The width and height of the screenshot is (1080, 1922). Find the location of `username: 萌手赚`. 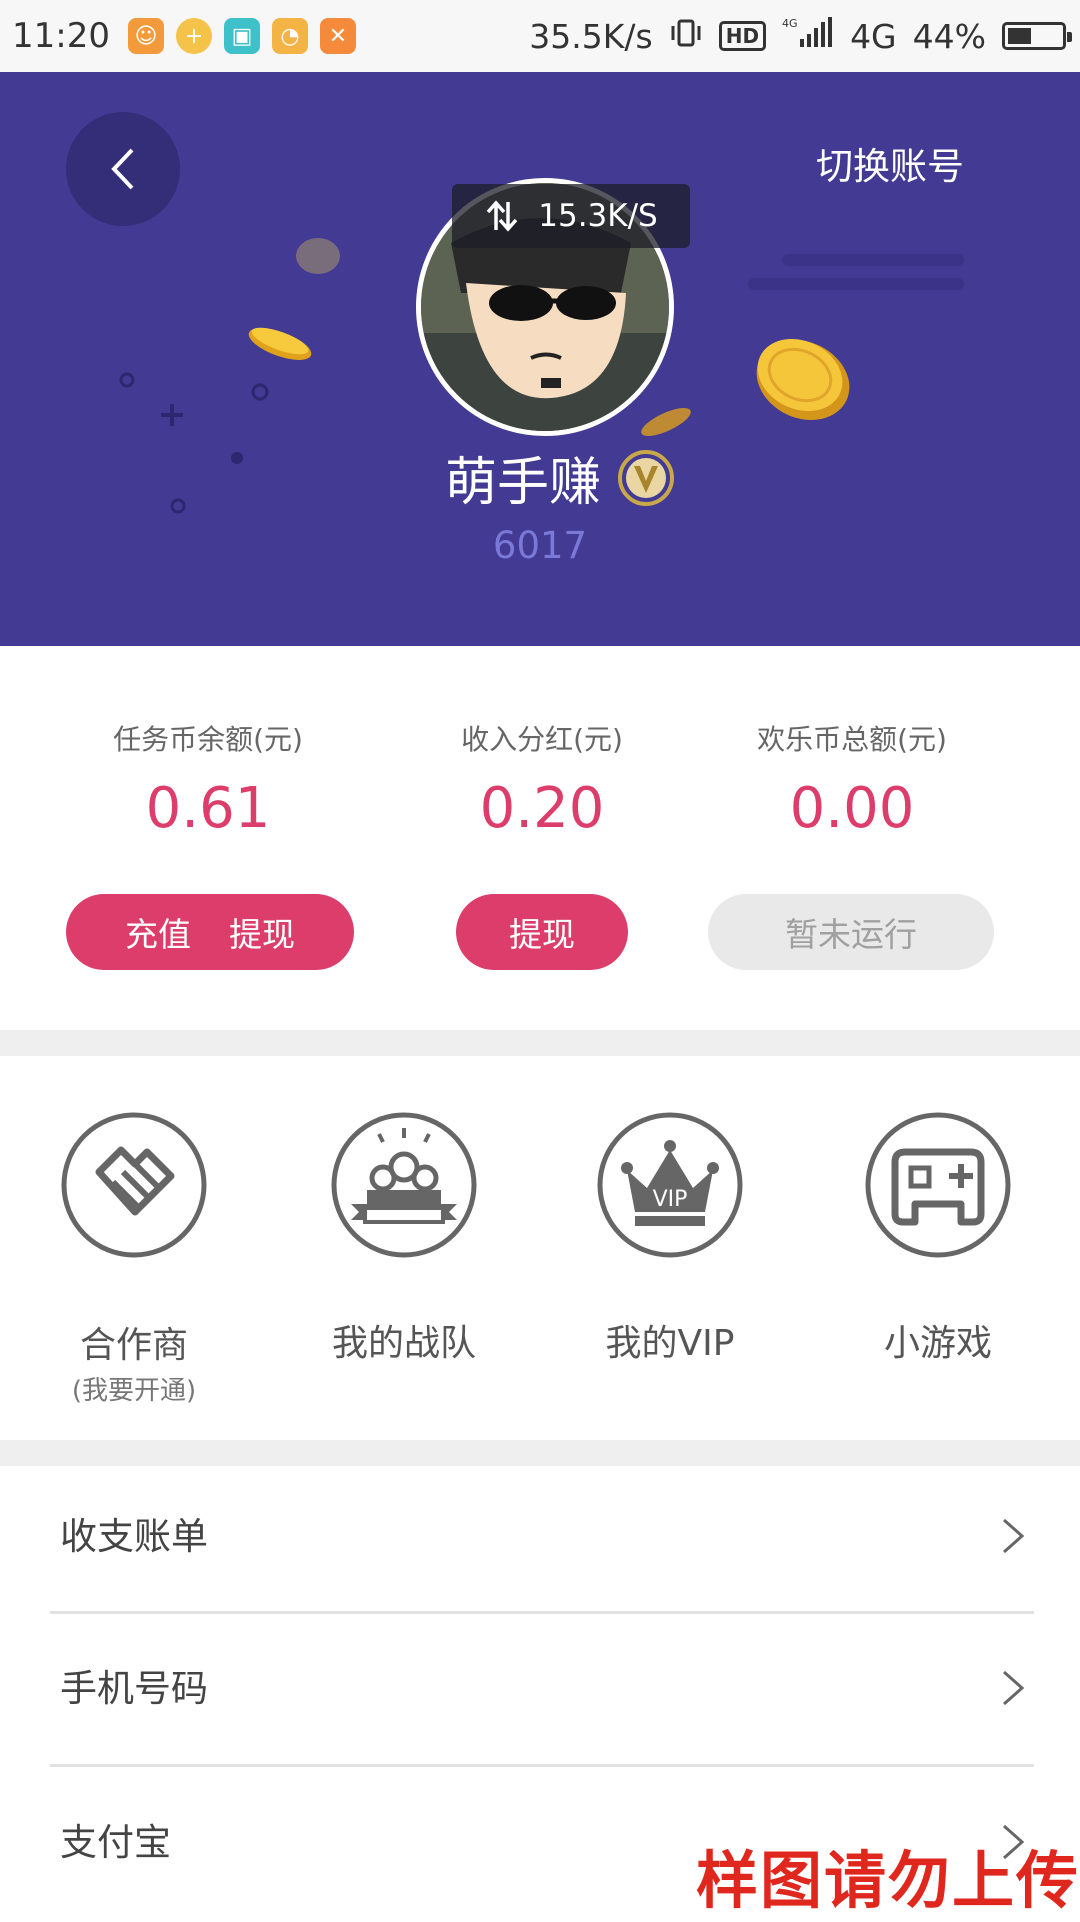

username: 萌手赚 is located at coordinates (522, 483).